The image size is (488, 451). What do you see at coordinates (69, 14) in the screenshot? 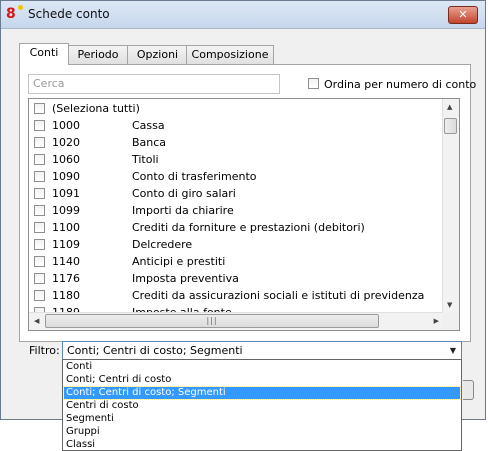
I see `window-title: Schede conto` at bounding box center [69, 14].